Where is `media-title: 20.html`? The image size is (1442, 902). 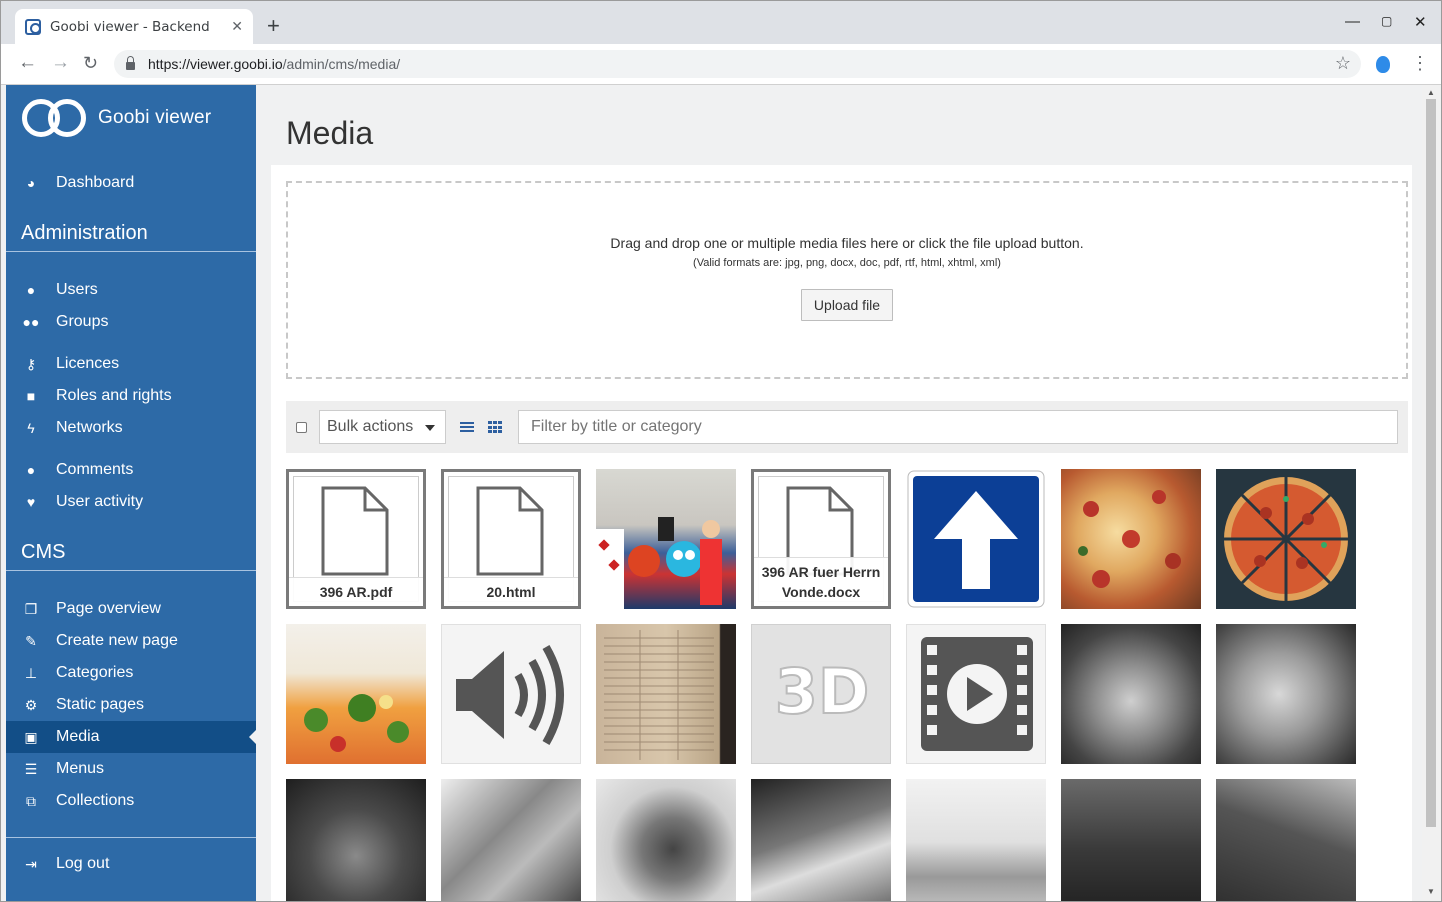
media-title: 20.html is located at coordinates (511, 591).